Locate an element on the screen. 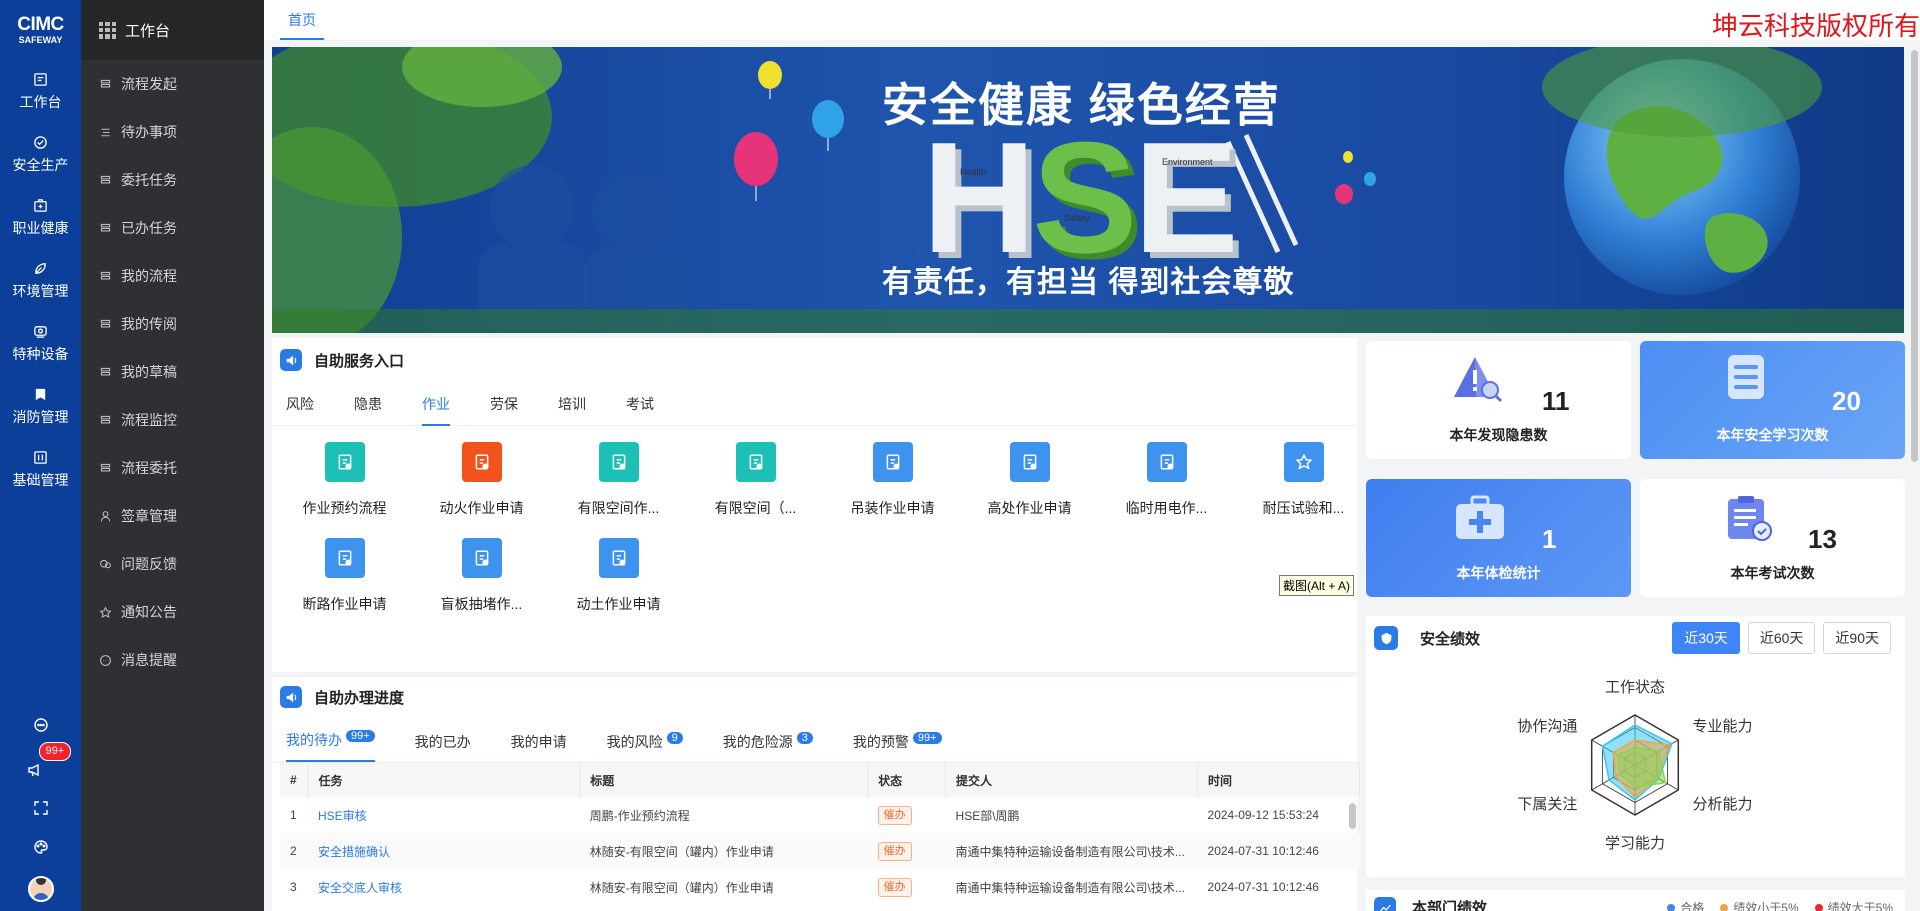 Image resolution: width=1920 pixels, height=911 pixels. table-scrollbar is located at coordinates (1352, 816).